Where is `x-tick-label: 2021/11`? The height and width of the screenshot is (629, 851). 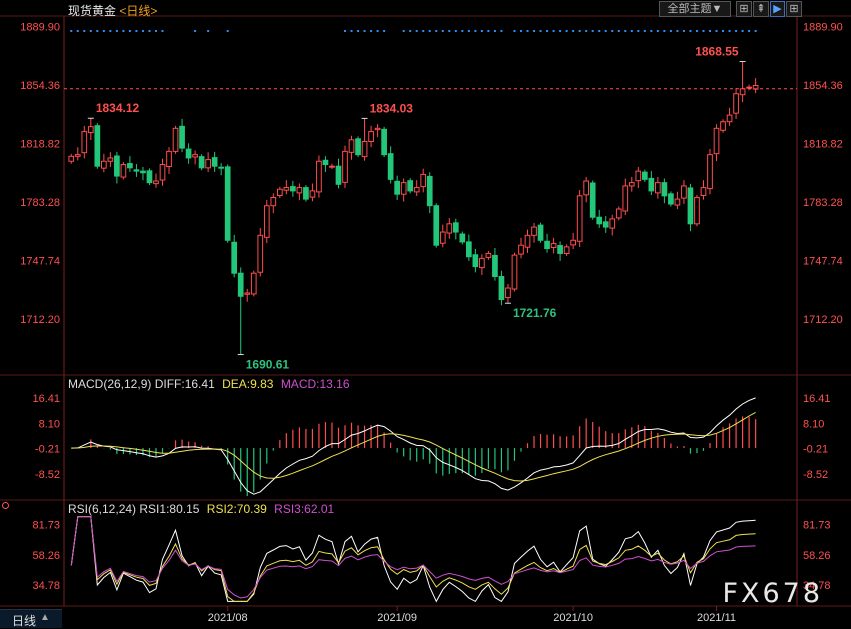 x-tick-label: 2021/11 is located at coordinates (716, 618).